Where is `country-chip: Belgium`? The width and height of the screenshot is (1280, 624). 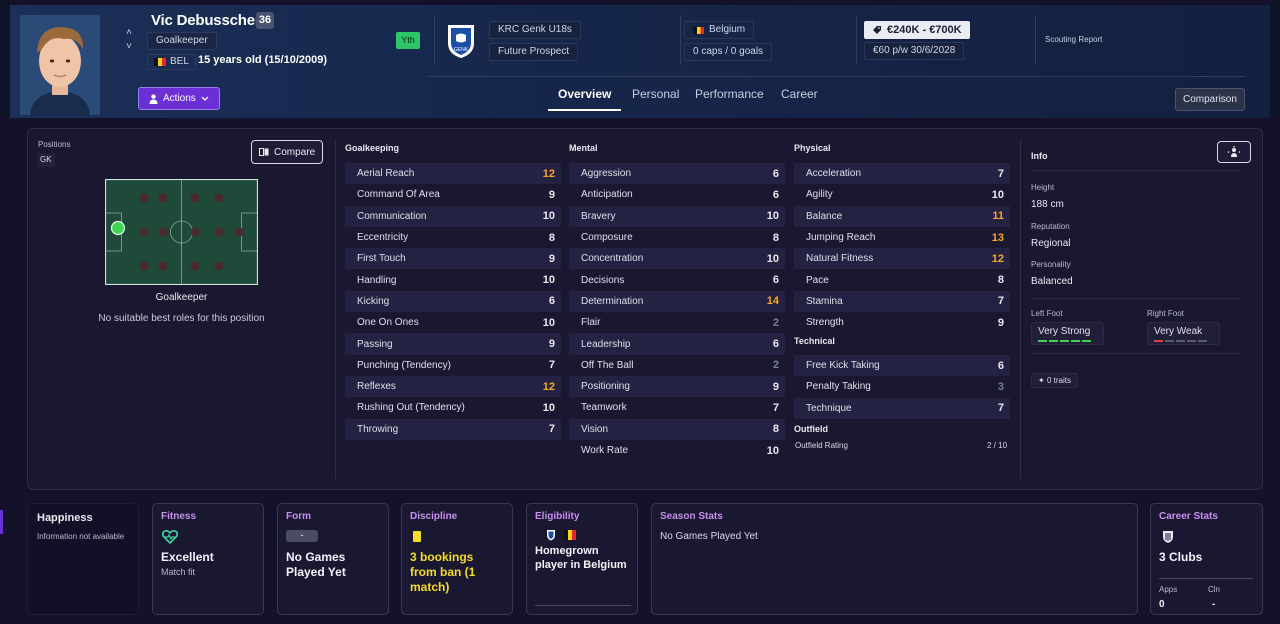 country-chip: Belgium is located at coordinates (719, 30).